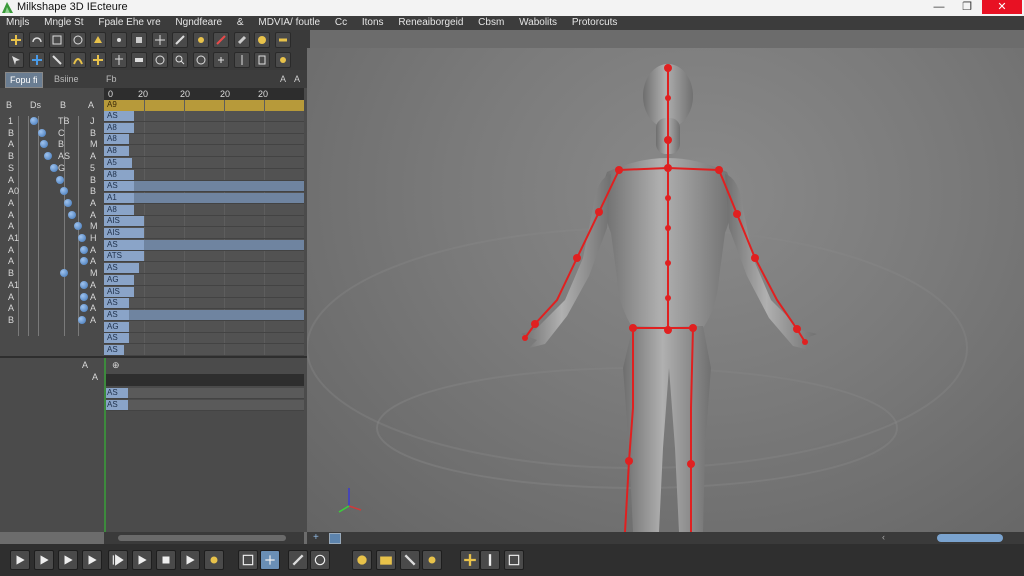 This screenshot has width=1024, height=576. I want to click on viewport-scroll-thumb, so click(970, 538).